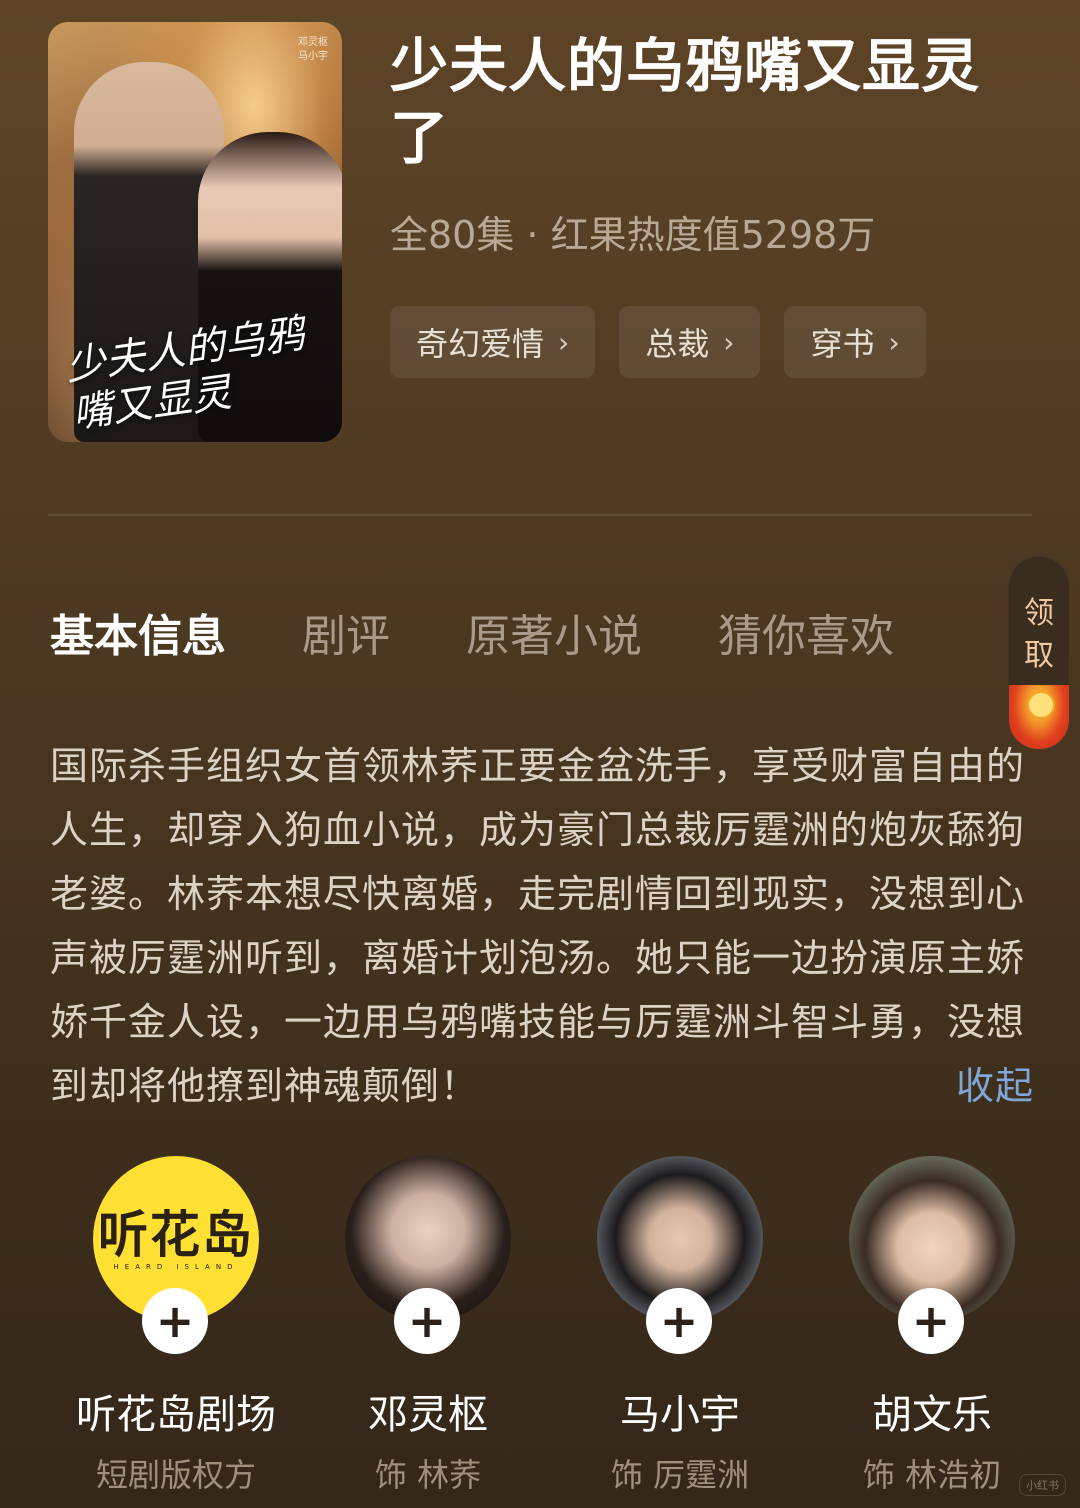  What do you see at coordinates (677, 344) in the screenshot?
I see `tag-label: 总裁` at bounding box center [677, 344].